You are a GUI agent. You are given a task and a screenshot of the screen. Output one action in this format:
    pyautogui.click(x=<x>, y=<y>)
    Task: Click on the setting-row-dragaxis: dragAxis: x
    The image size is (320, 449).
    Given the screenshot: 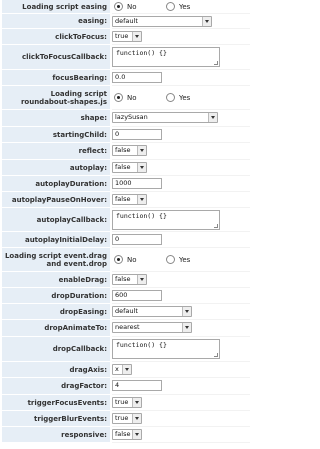 What is the action you would take?
    pyautogui.click(x=125, y=370)
    